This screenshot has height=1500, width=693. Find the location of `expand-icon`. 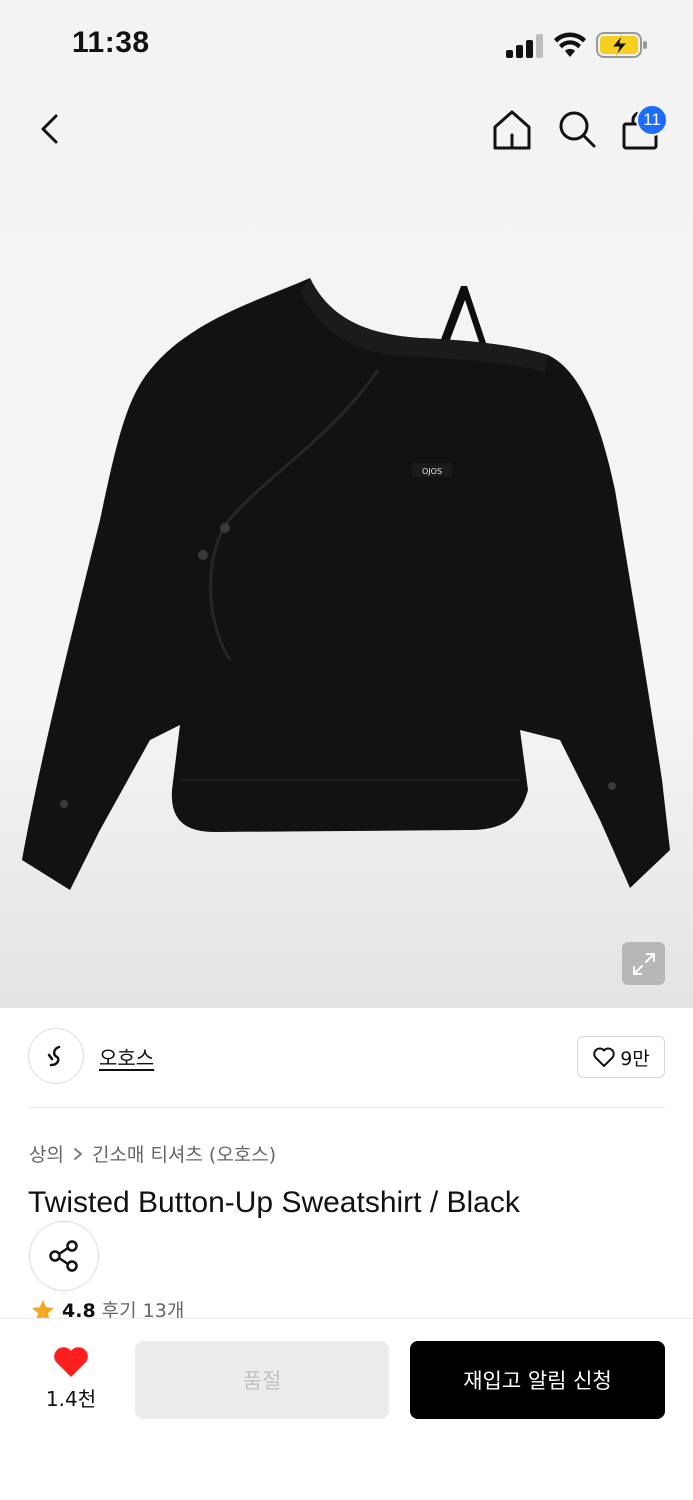

expand-icon is located at coordinates (643, 963).